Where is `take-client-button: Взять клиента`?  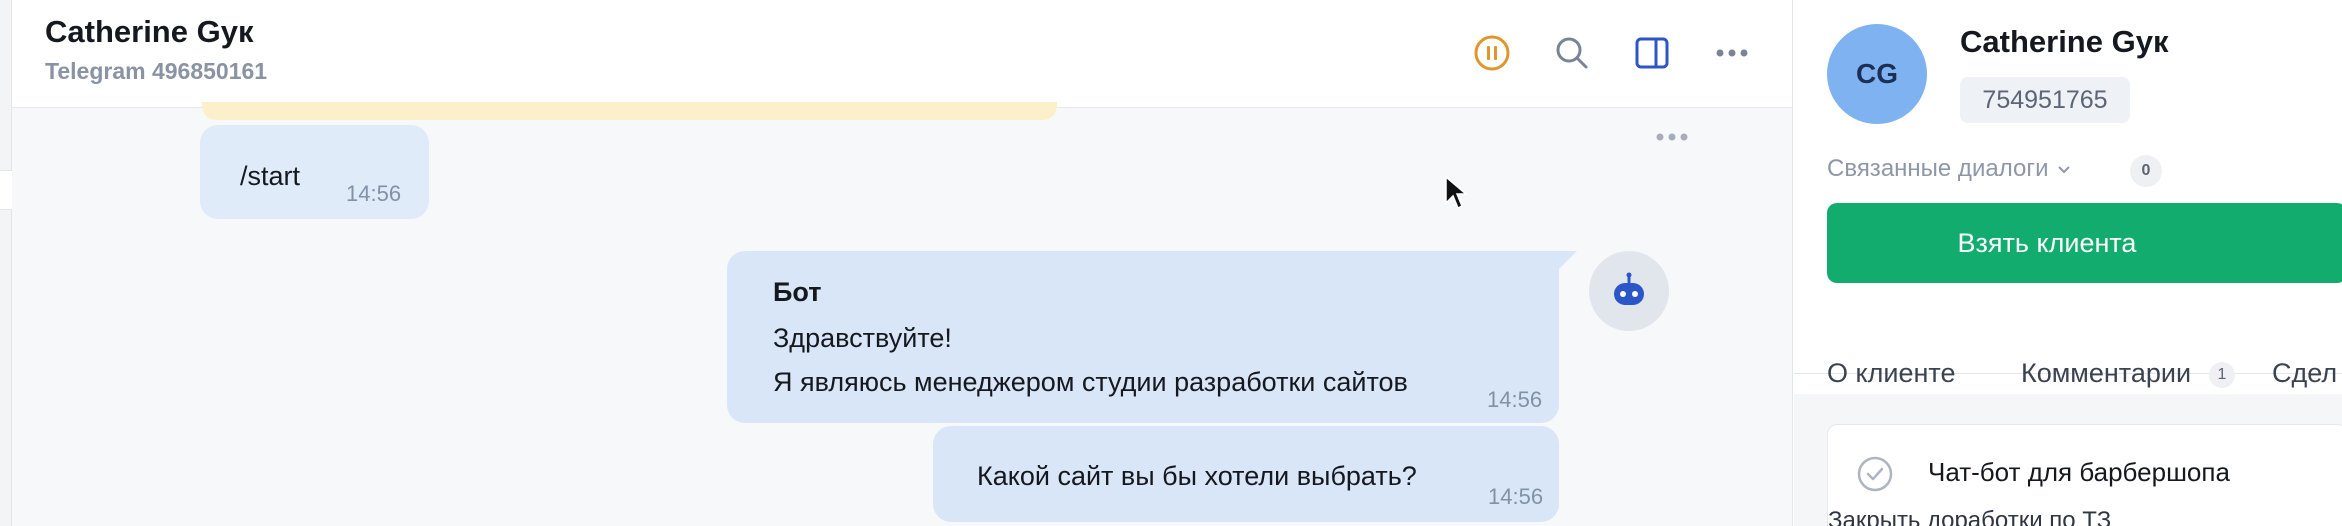 take-client-button: Взять клиента is located at coordinates (2084, 243).